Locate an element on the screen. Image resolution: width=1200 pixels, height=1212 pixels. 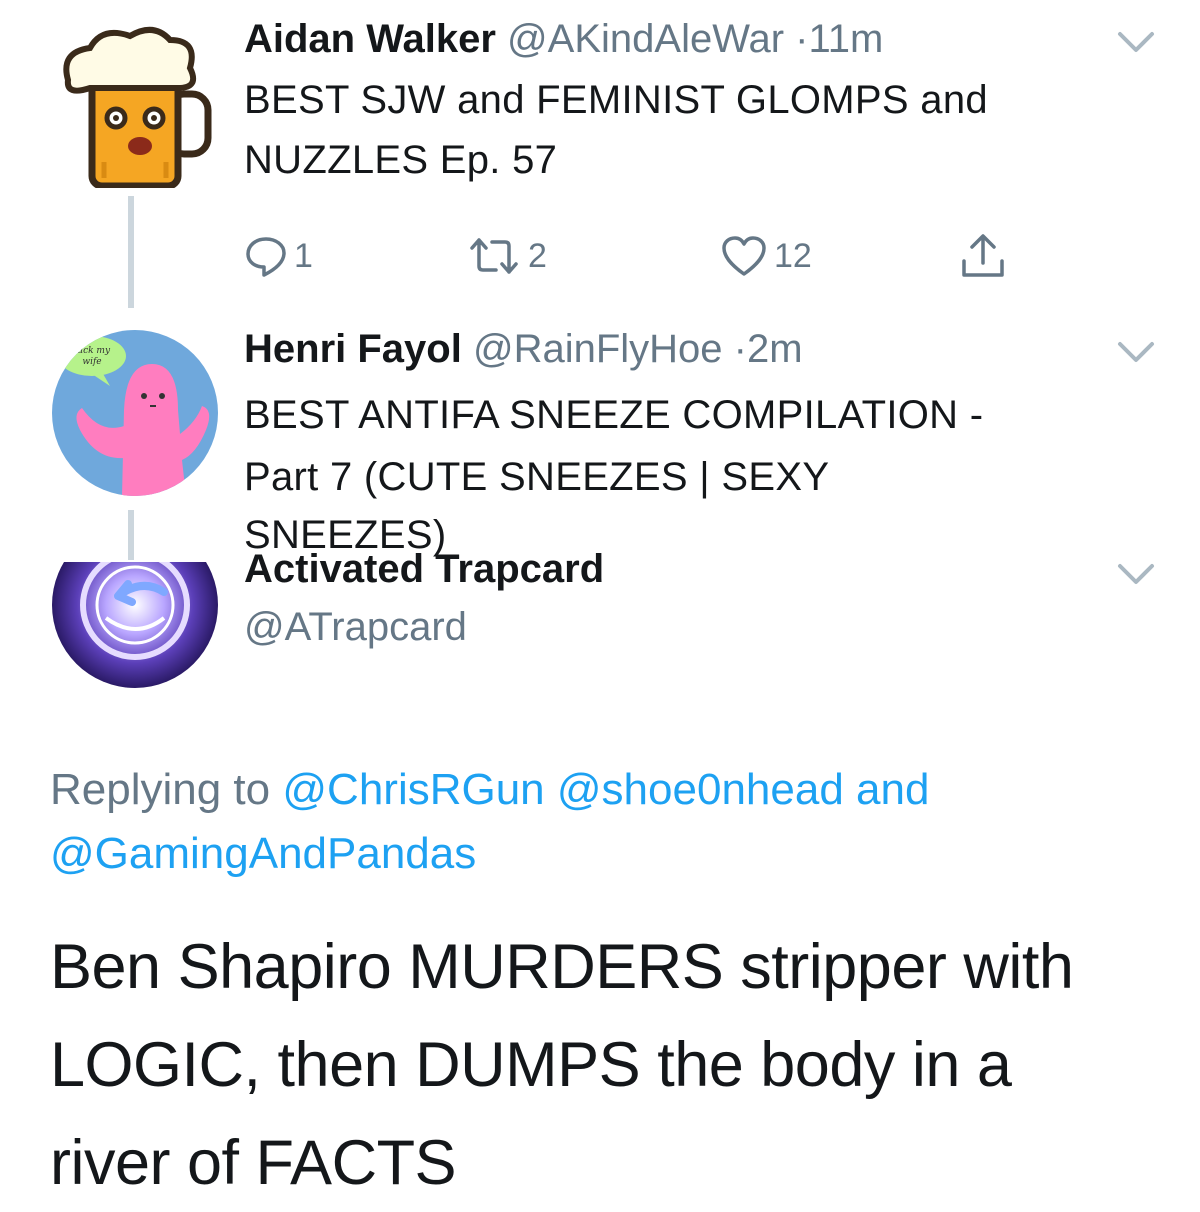
reply-icon is located at coordinates (266, 257).